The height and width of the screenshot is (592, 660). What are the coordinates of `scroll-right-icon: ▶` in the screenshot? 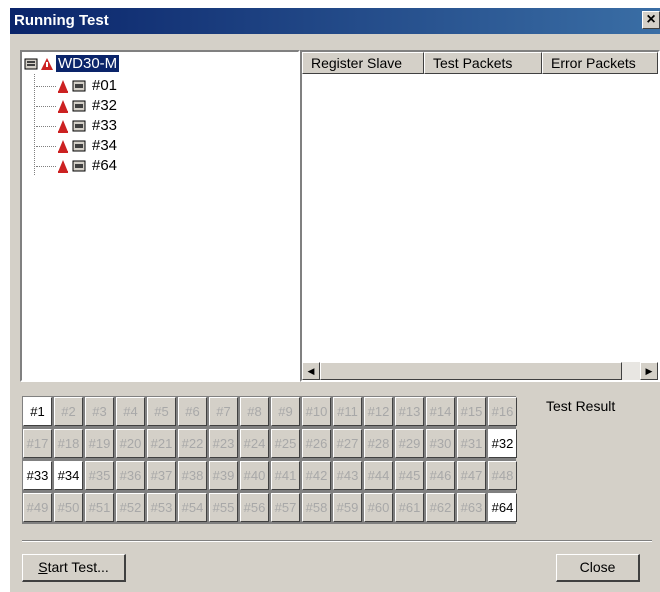 It's located at (649, 371).